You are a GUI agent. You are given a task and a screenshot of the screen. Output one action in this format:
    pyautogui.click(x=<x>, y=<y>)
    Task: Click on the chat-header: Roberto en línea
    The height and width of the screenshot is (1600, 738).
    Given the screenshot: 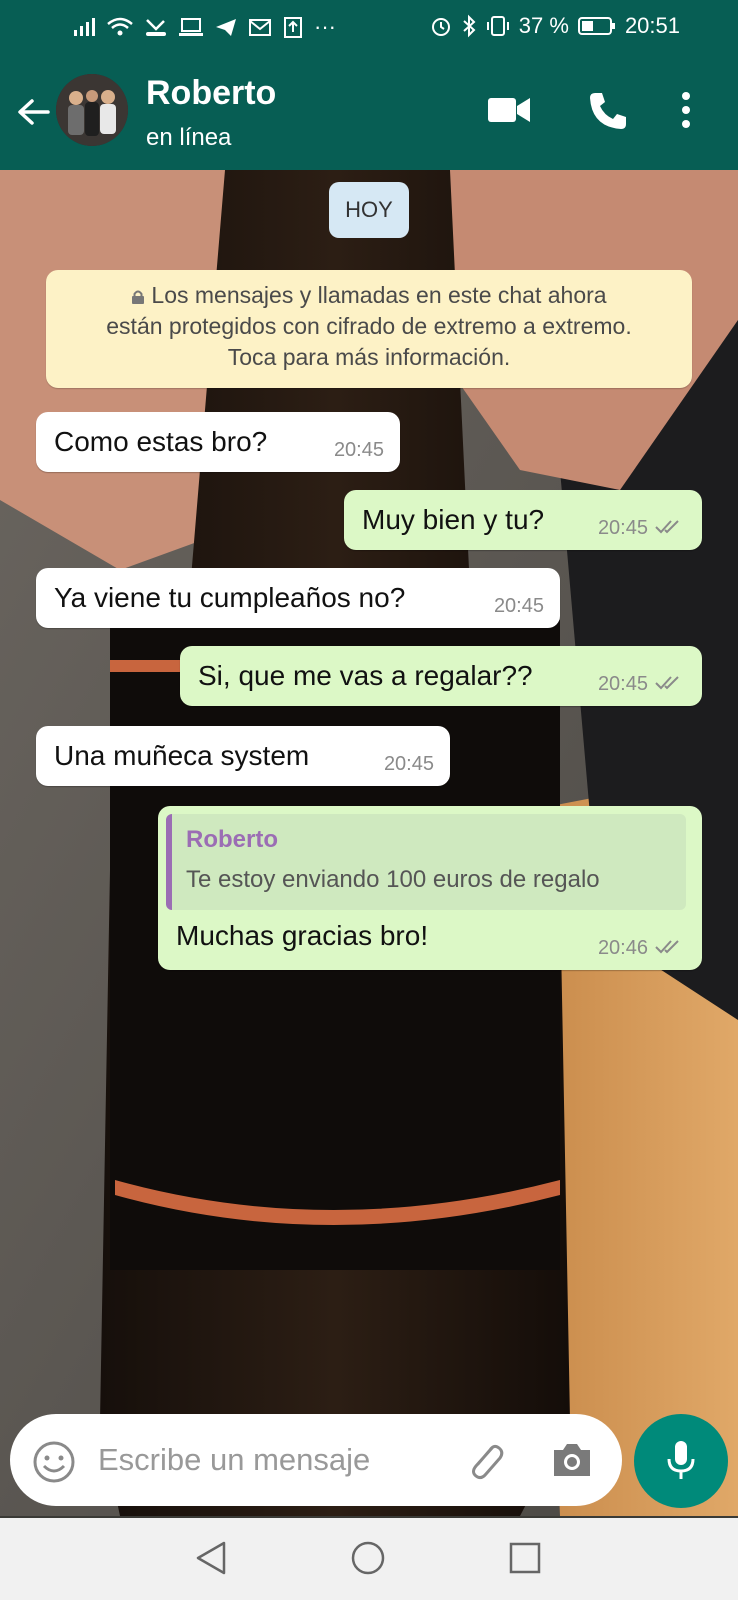 What is the action you would take?
    pyautogui.click(x=369, y=112)
    